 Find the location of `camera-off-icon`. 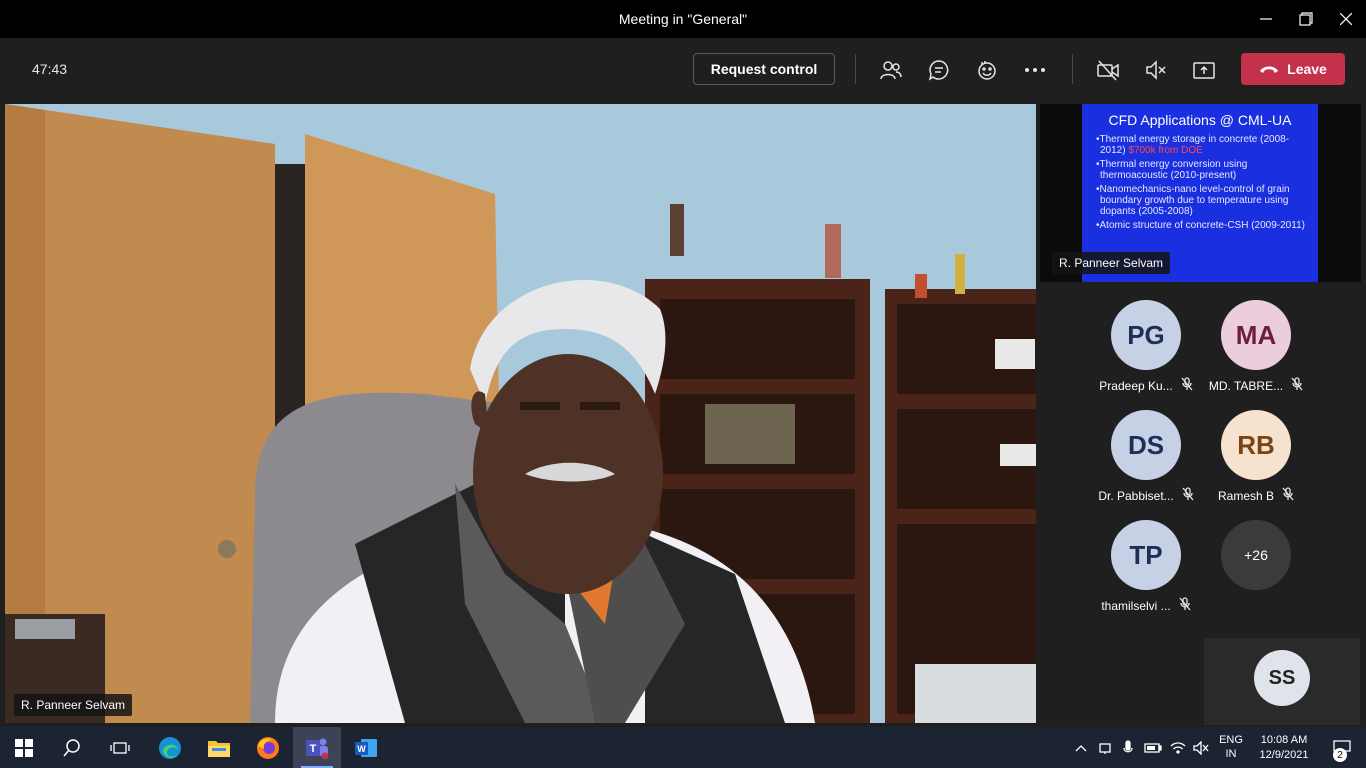

camera-off-icon is located at coordinates (1108, 70).